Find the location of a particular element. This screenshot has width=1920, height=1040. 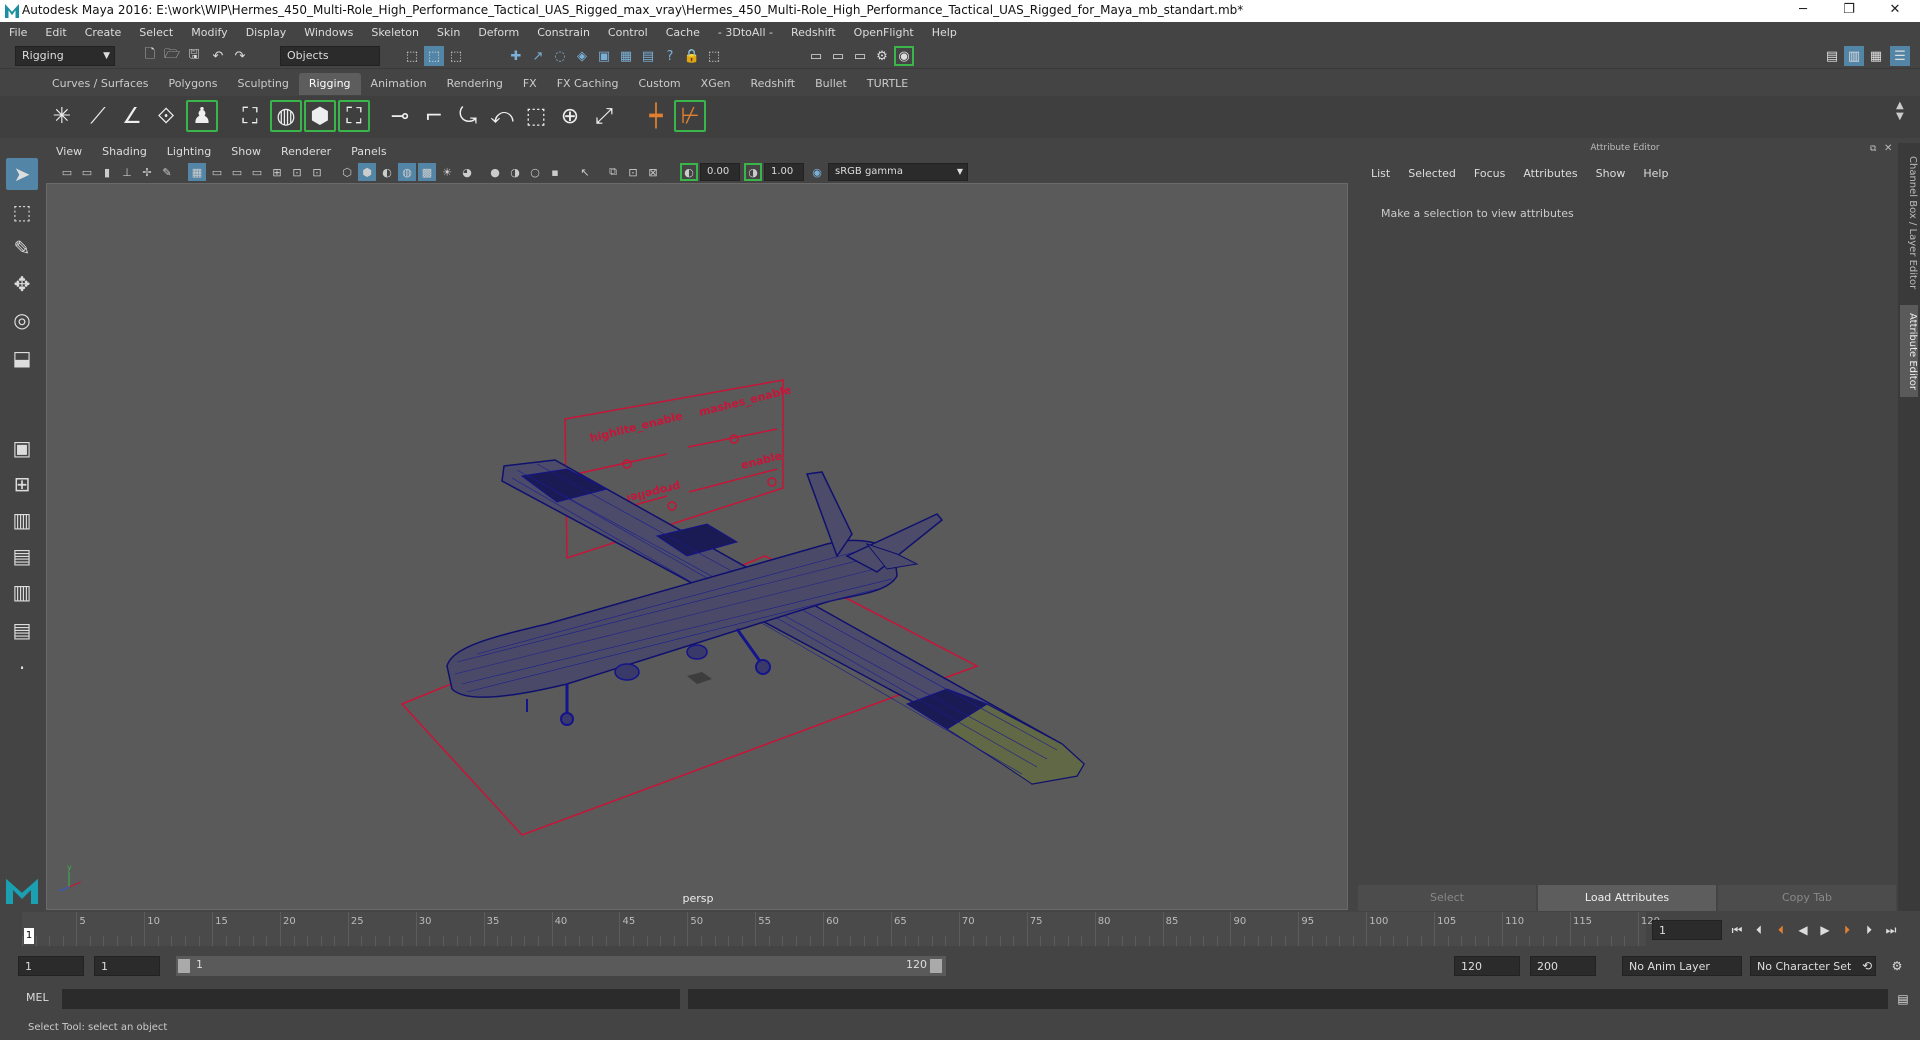

exposure-field: 0.00 is located at coordinates (720, 172).